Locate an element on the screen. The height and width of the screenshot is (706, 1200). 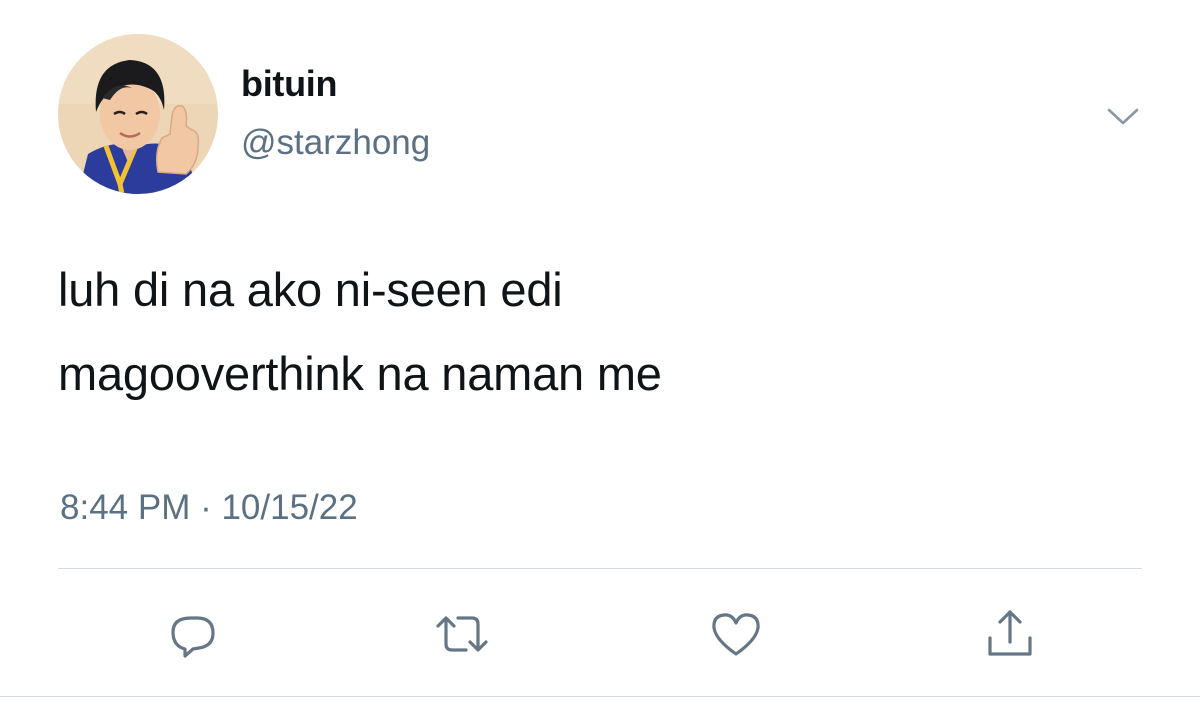
tweet-text-line: magooverthink na naman me is located at coordinates (360, 373).